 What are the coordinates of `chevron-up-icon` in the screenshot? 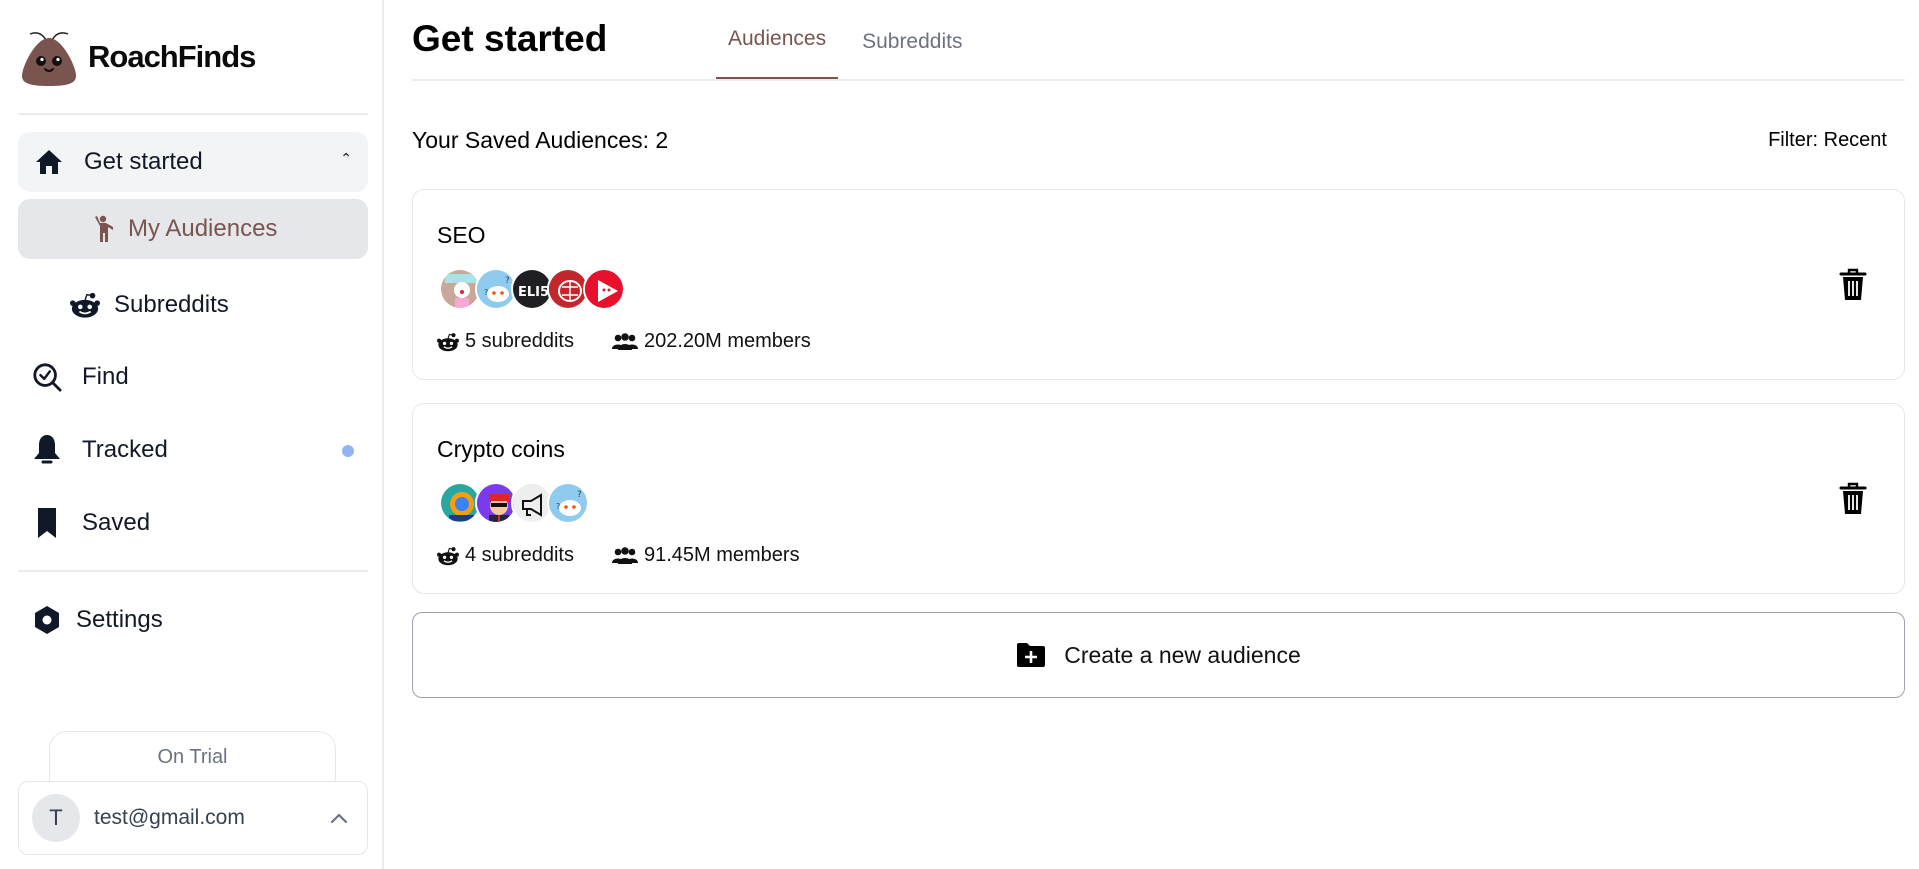 It's located at (339, 818).